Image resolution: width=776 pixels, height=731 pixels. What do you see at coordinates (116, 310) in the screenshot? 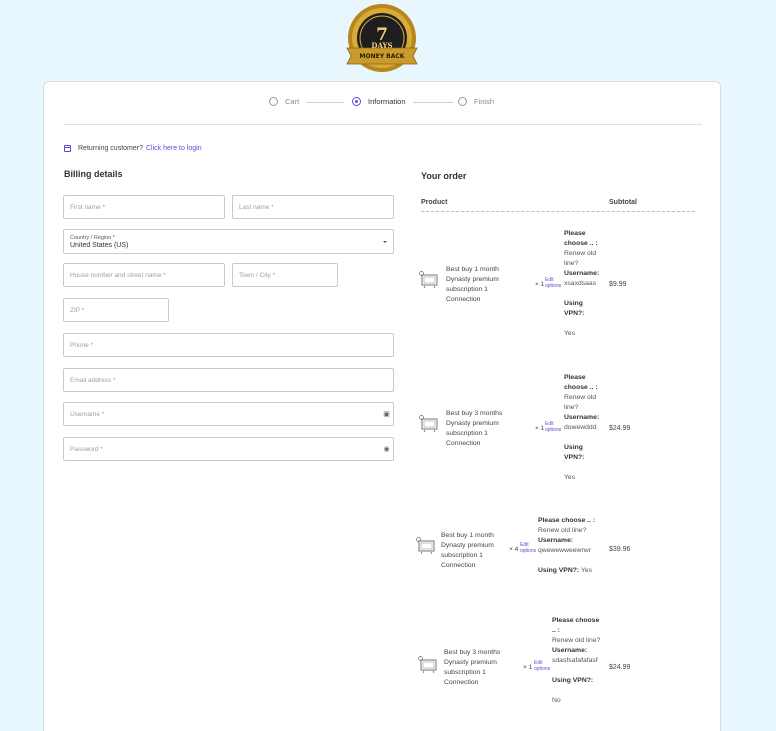
I see `zip-field: ZIP *` at bounding box center [116, 310].